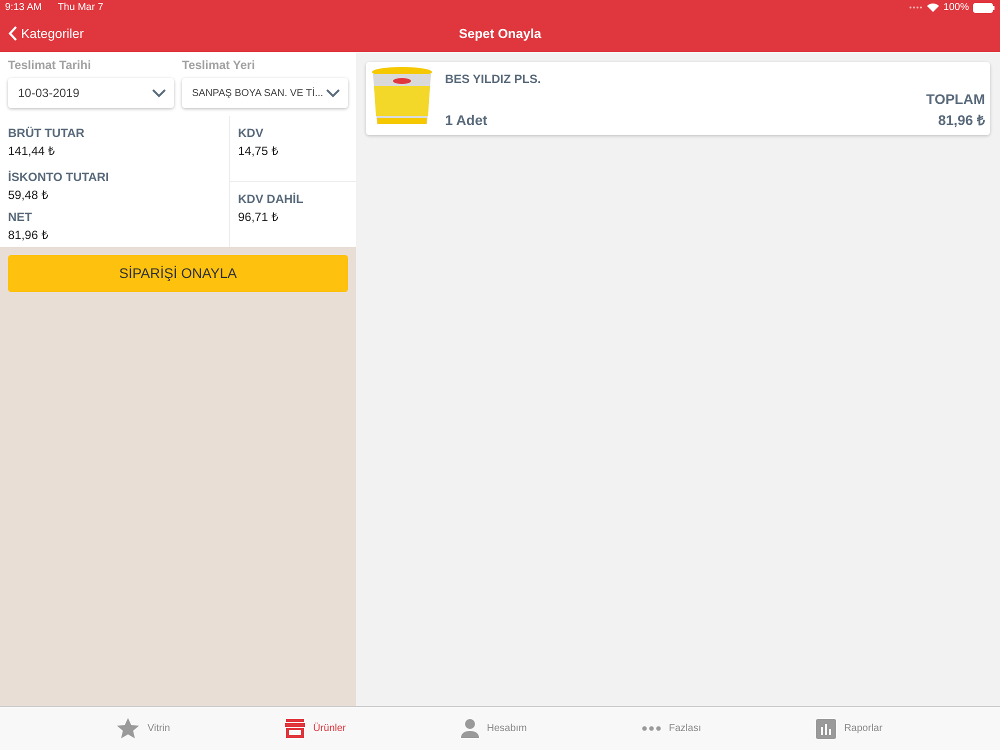 This screenshot has height=750, width=1000. I want to click on wifi-icon, so click(933, 7).